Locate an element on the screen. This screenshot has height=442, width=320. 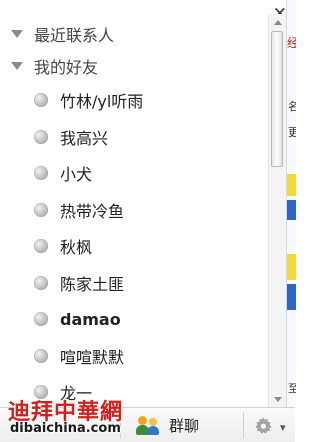
edge-text: 更 is located at coordinates (292, 132).